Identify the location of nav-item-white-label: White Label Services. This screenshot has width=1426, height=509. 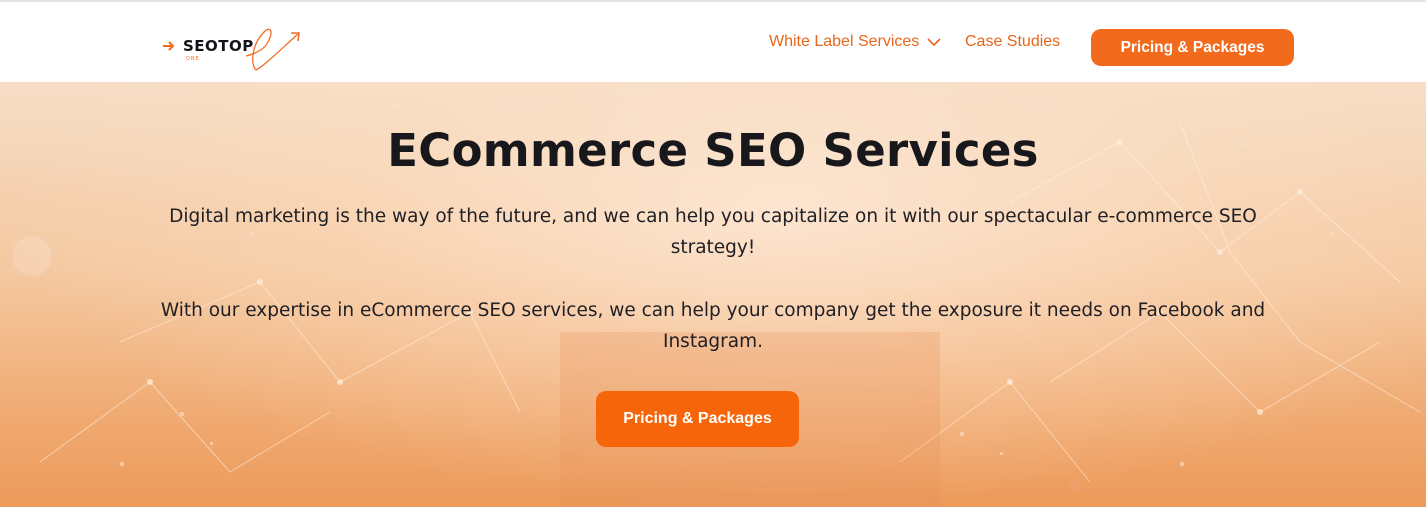
(855, 42).